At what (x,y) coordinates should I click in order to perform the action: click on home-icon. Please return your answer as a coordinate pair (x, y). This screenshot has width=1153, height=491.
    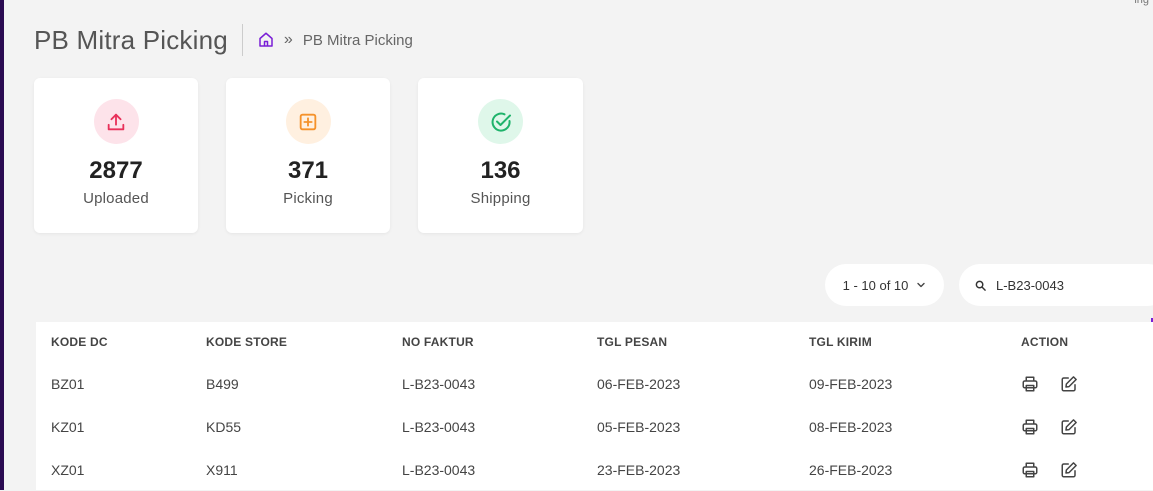
    Looking at the image, I should click on (266, 40).